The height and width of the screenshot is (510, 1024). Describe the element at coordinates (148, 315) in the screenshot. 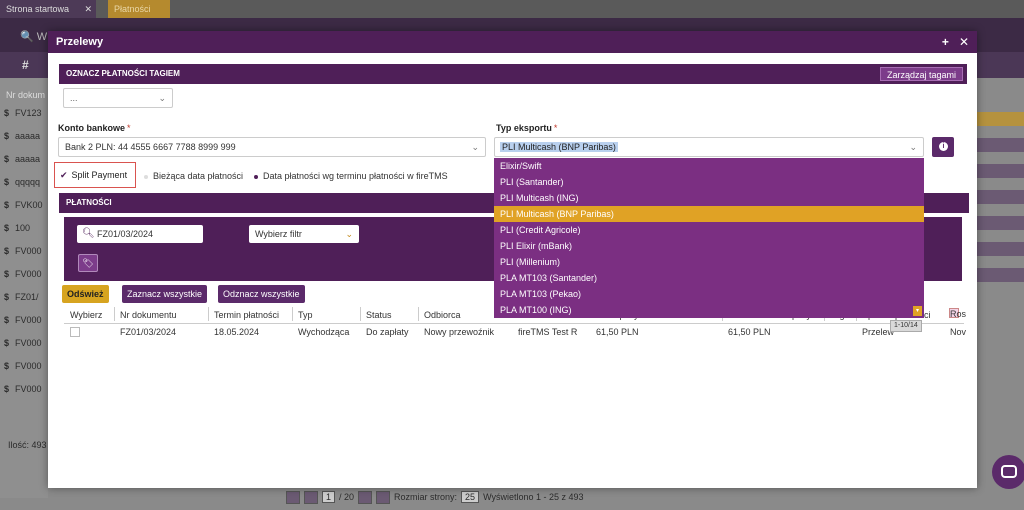

I see `col-header-doc-number: Nr dokumentu` at that location.